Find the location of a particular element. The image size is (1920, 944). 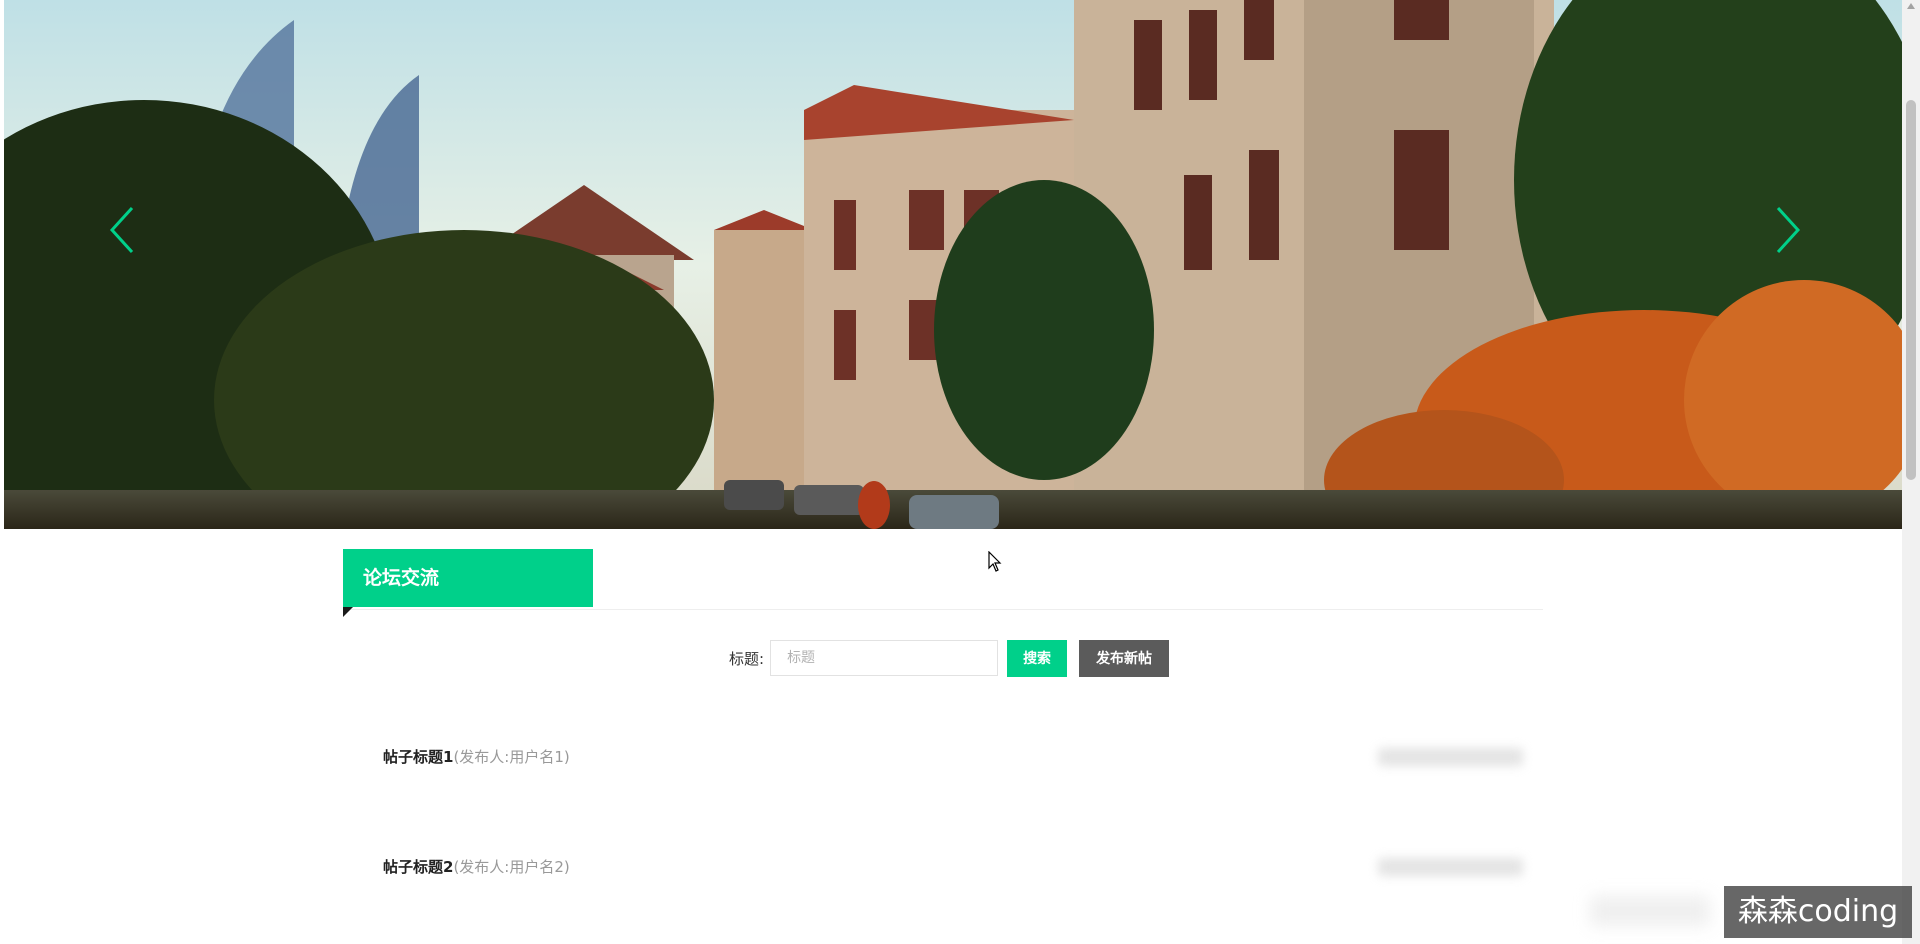

mouse-cursor-icon is located at coordinates (995, 561).